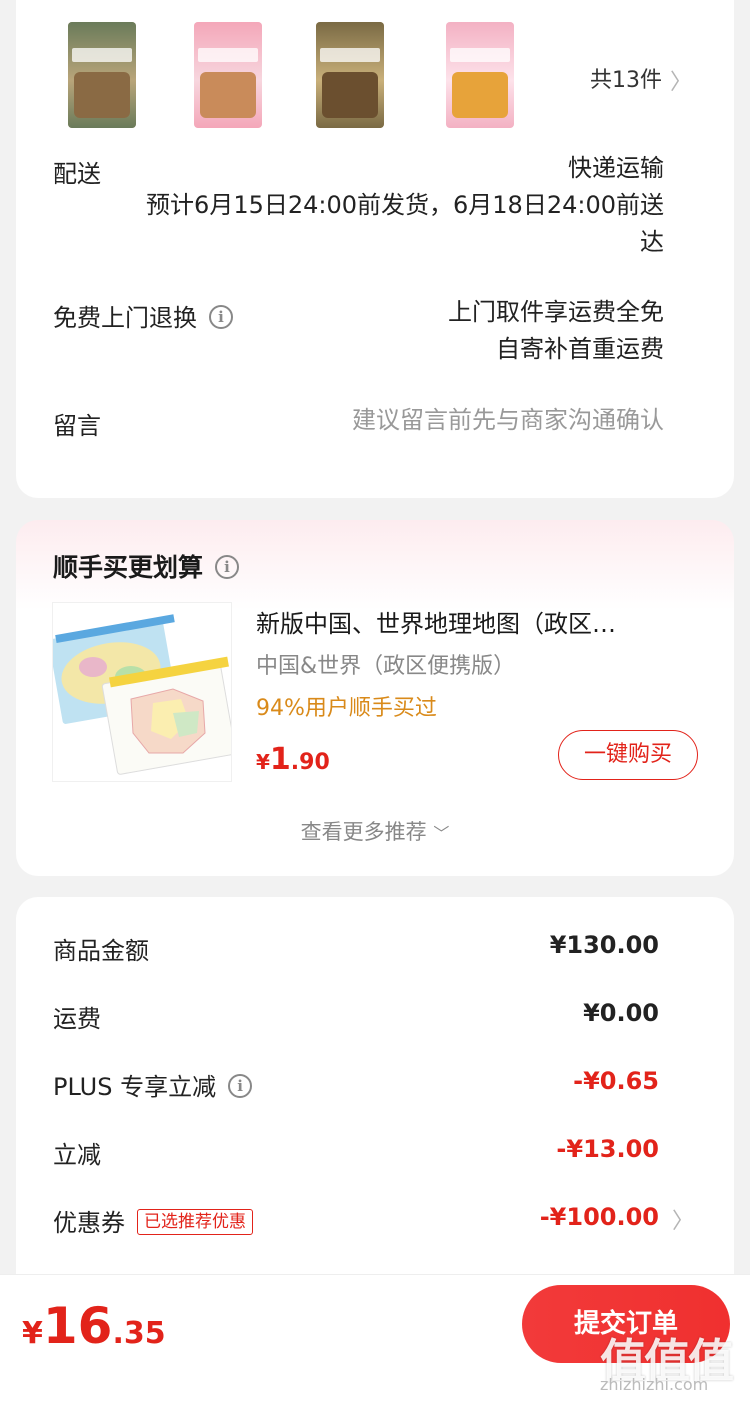 Image resolution: width=750 pixels, height=1402 pixels. I want to click on message-input: 建议留言前先与商家沟通确认, so click(508, 420).